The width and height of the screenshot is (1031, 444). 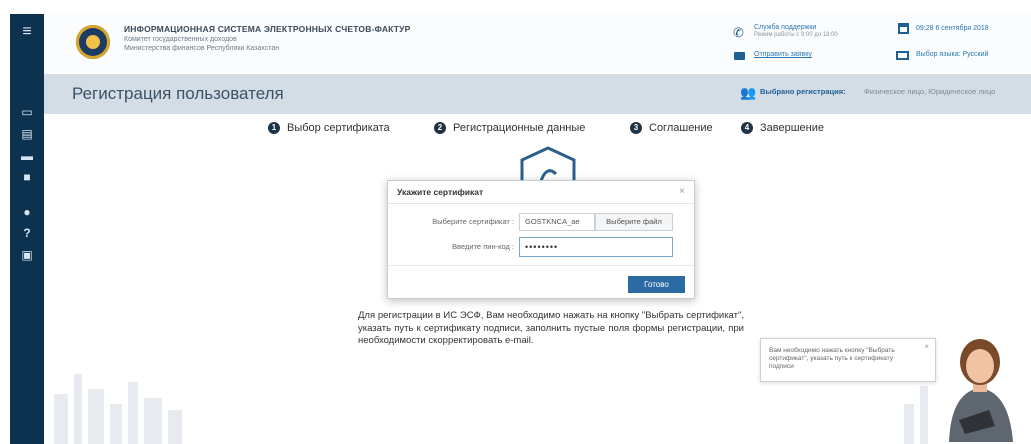 I want to click on calendar-icon, so click(x=903, y=28).